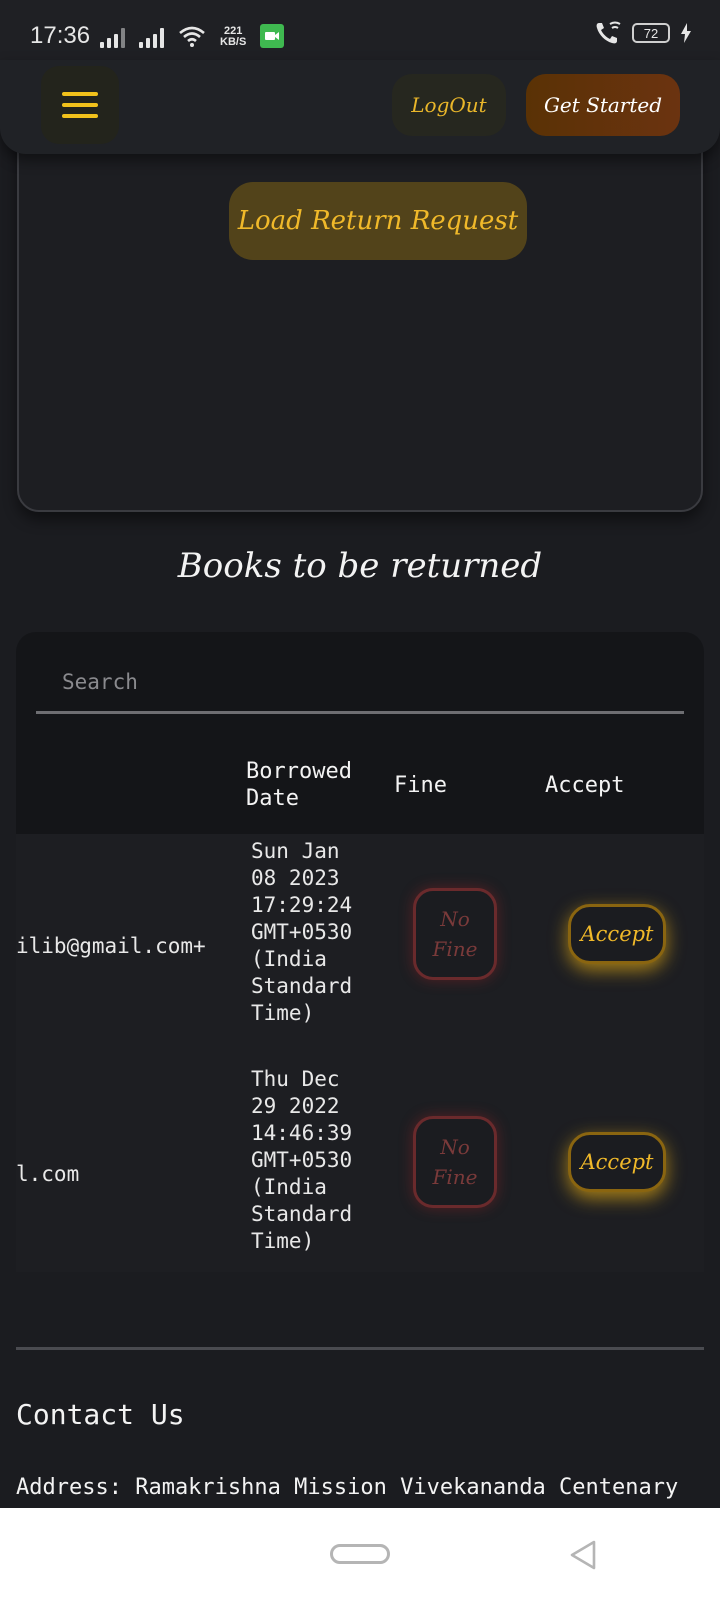 The image size is (720, 1600). I want to click on hamburger-menu-button, so click(80, 105).